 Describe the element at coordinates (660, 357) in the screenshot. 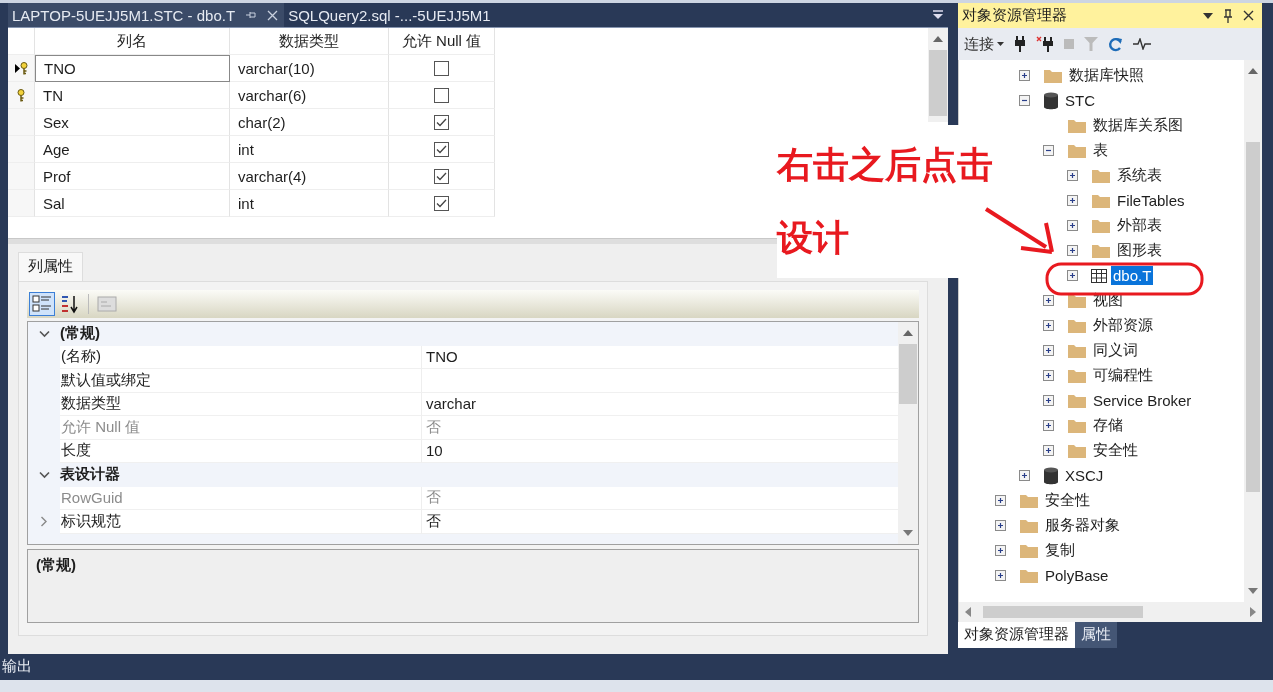

I see `property-value-cell: TNO` at that location.